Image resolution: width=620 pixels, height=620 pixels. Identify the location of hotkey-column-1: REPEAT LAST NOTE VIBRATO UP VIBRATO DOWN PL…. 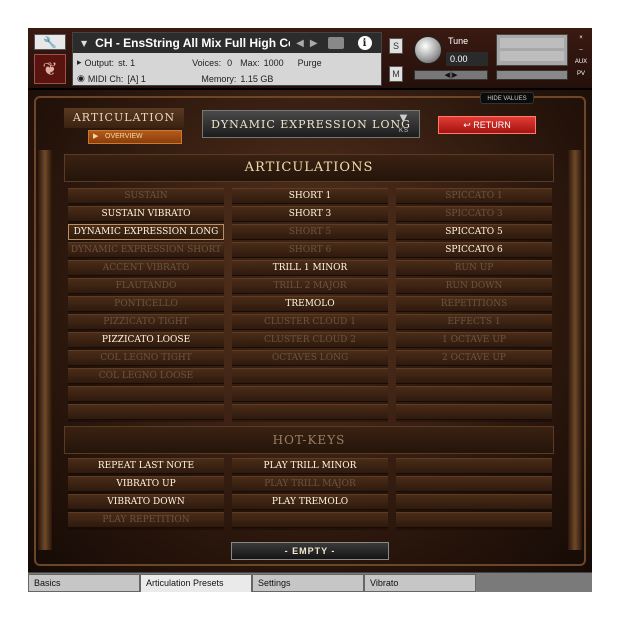
(146, 494).